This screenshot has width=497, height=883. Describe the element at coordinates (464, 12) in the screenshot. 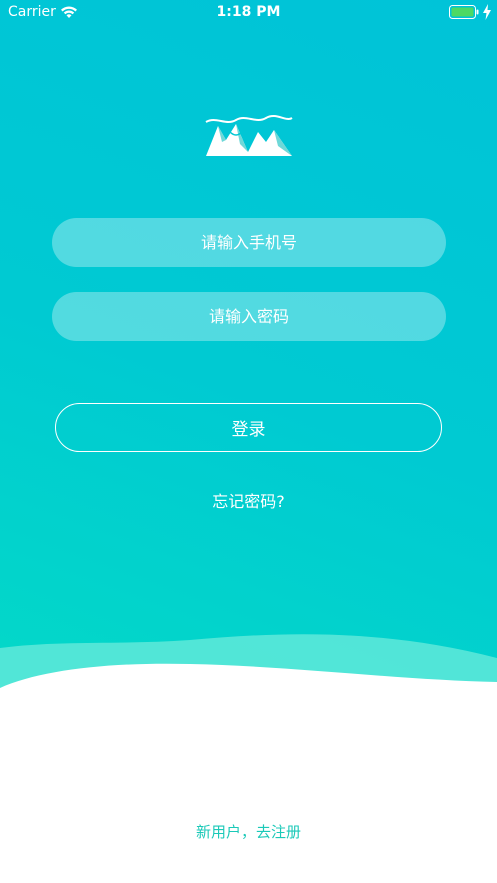

I see `battery-icon` at that location.